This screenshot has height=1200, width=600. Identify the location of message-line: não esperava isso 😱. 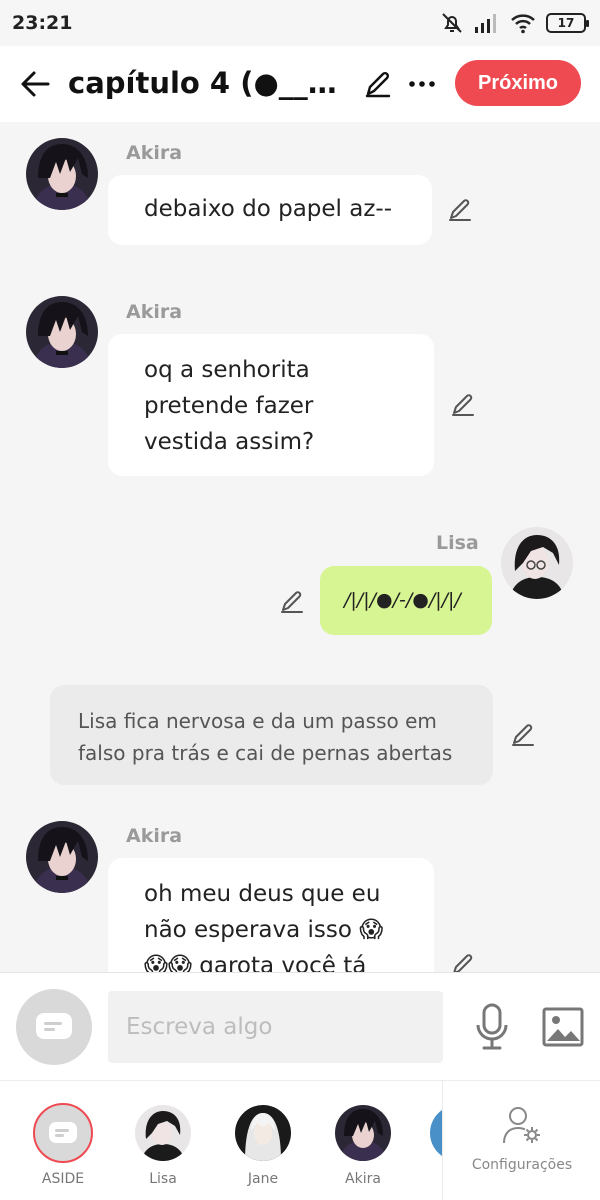
(264, 930).